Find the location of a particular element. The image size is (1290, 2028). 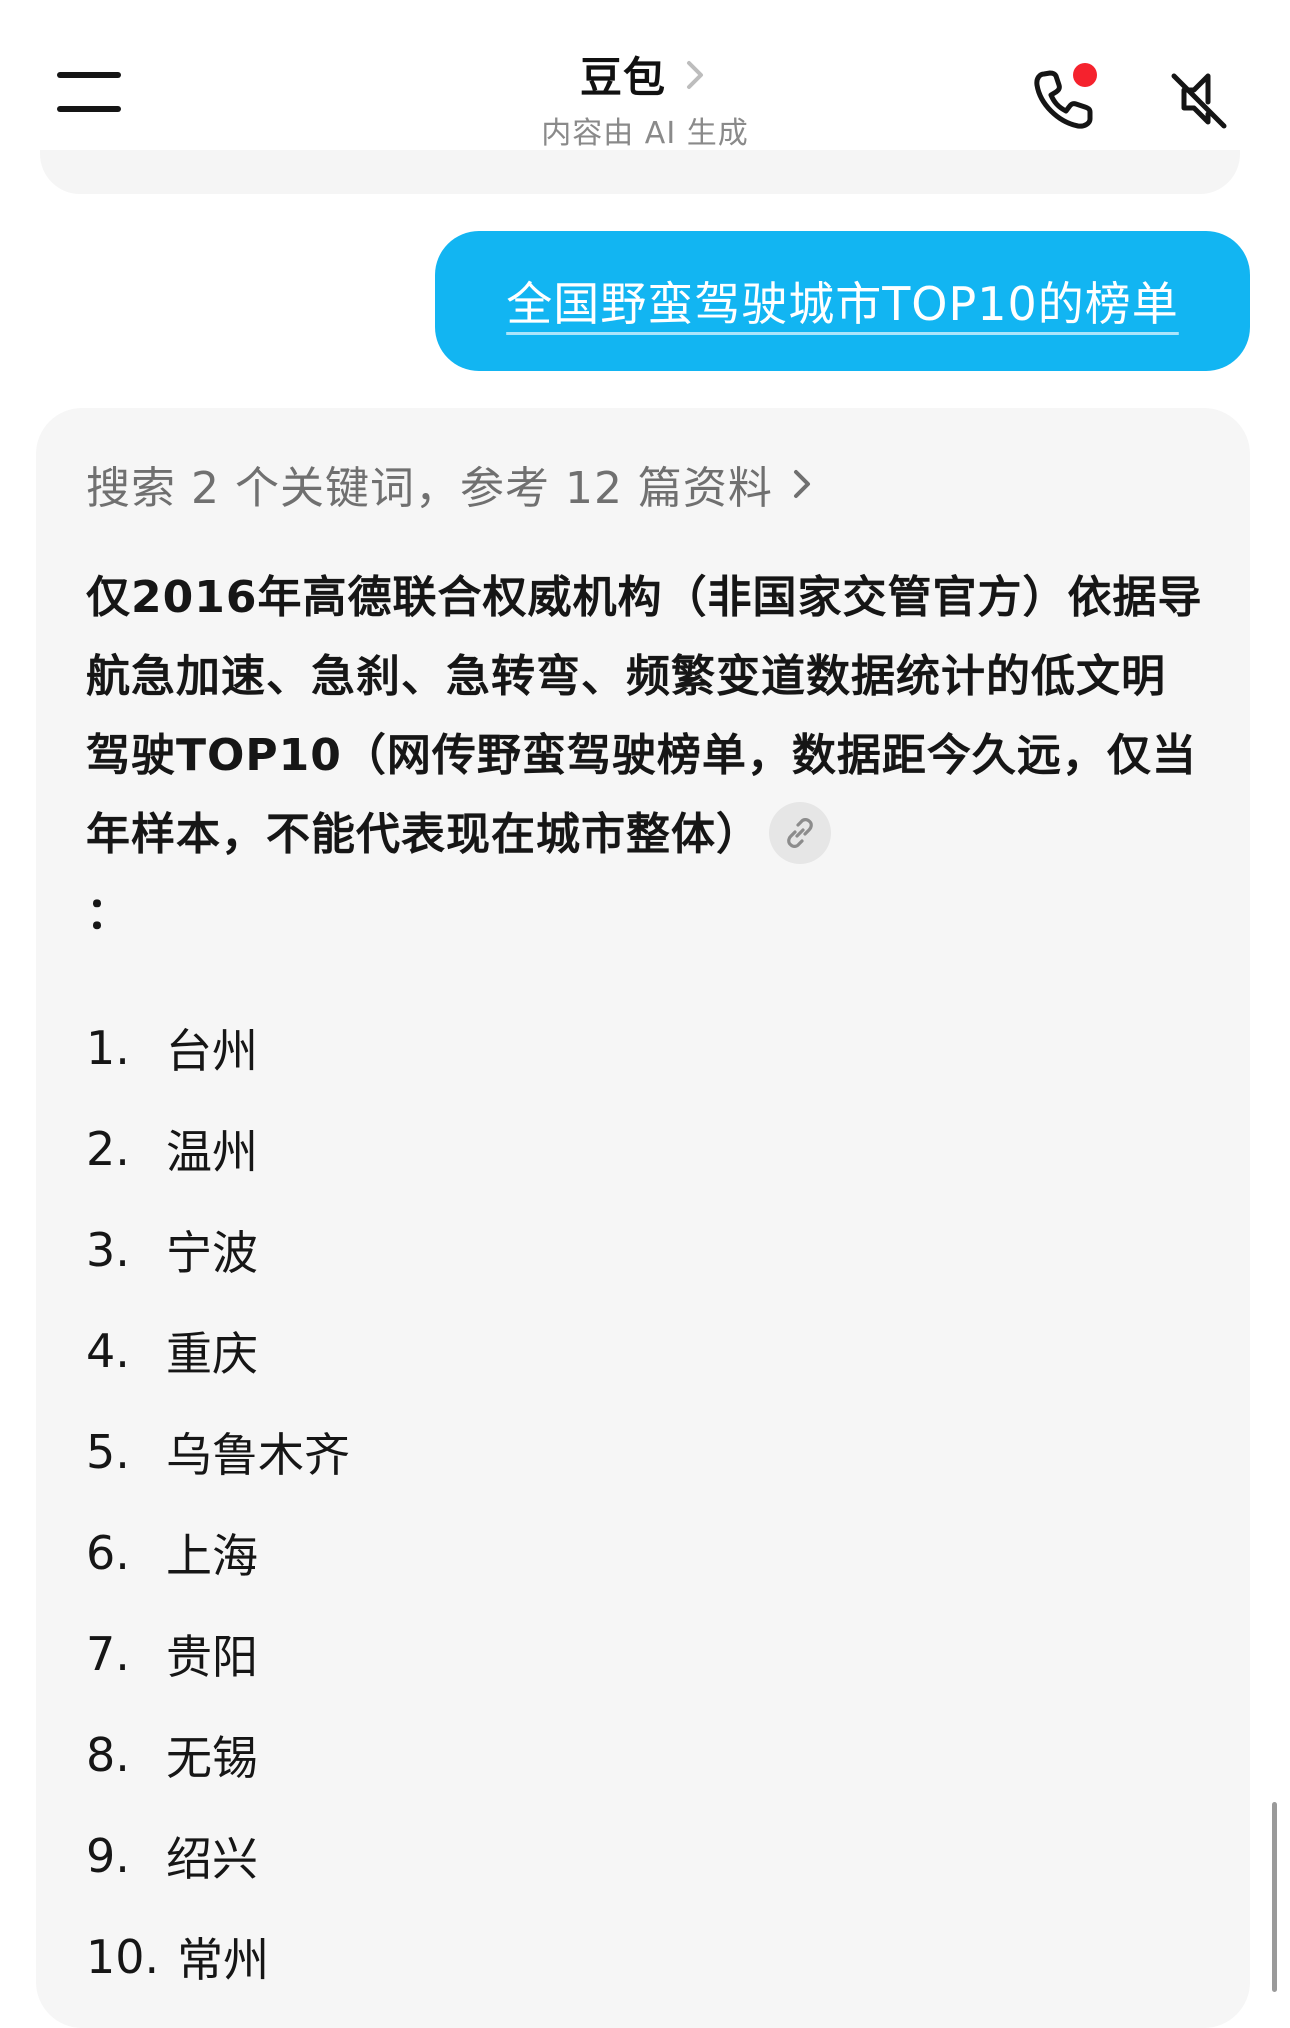

list-item: 2. 温州 is located at coordinates (218, 1148).